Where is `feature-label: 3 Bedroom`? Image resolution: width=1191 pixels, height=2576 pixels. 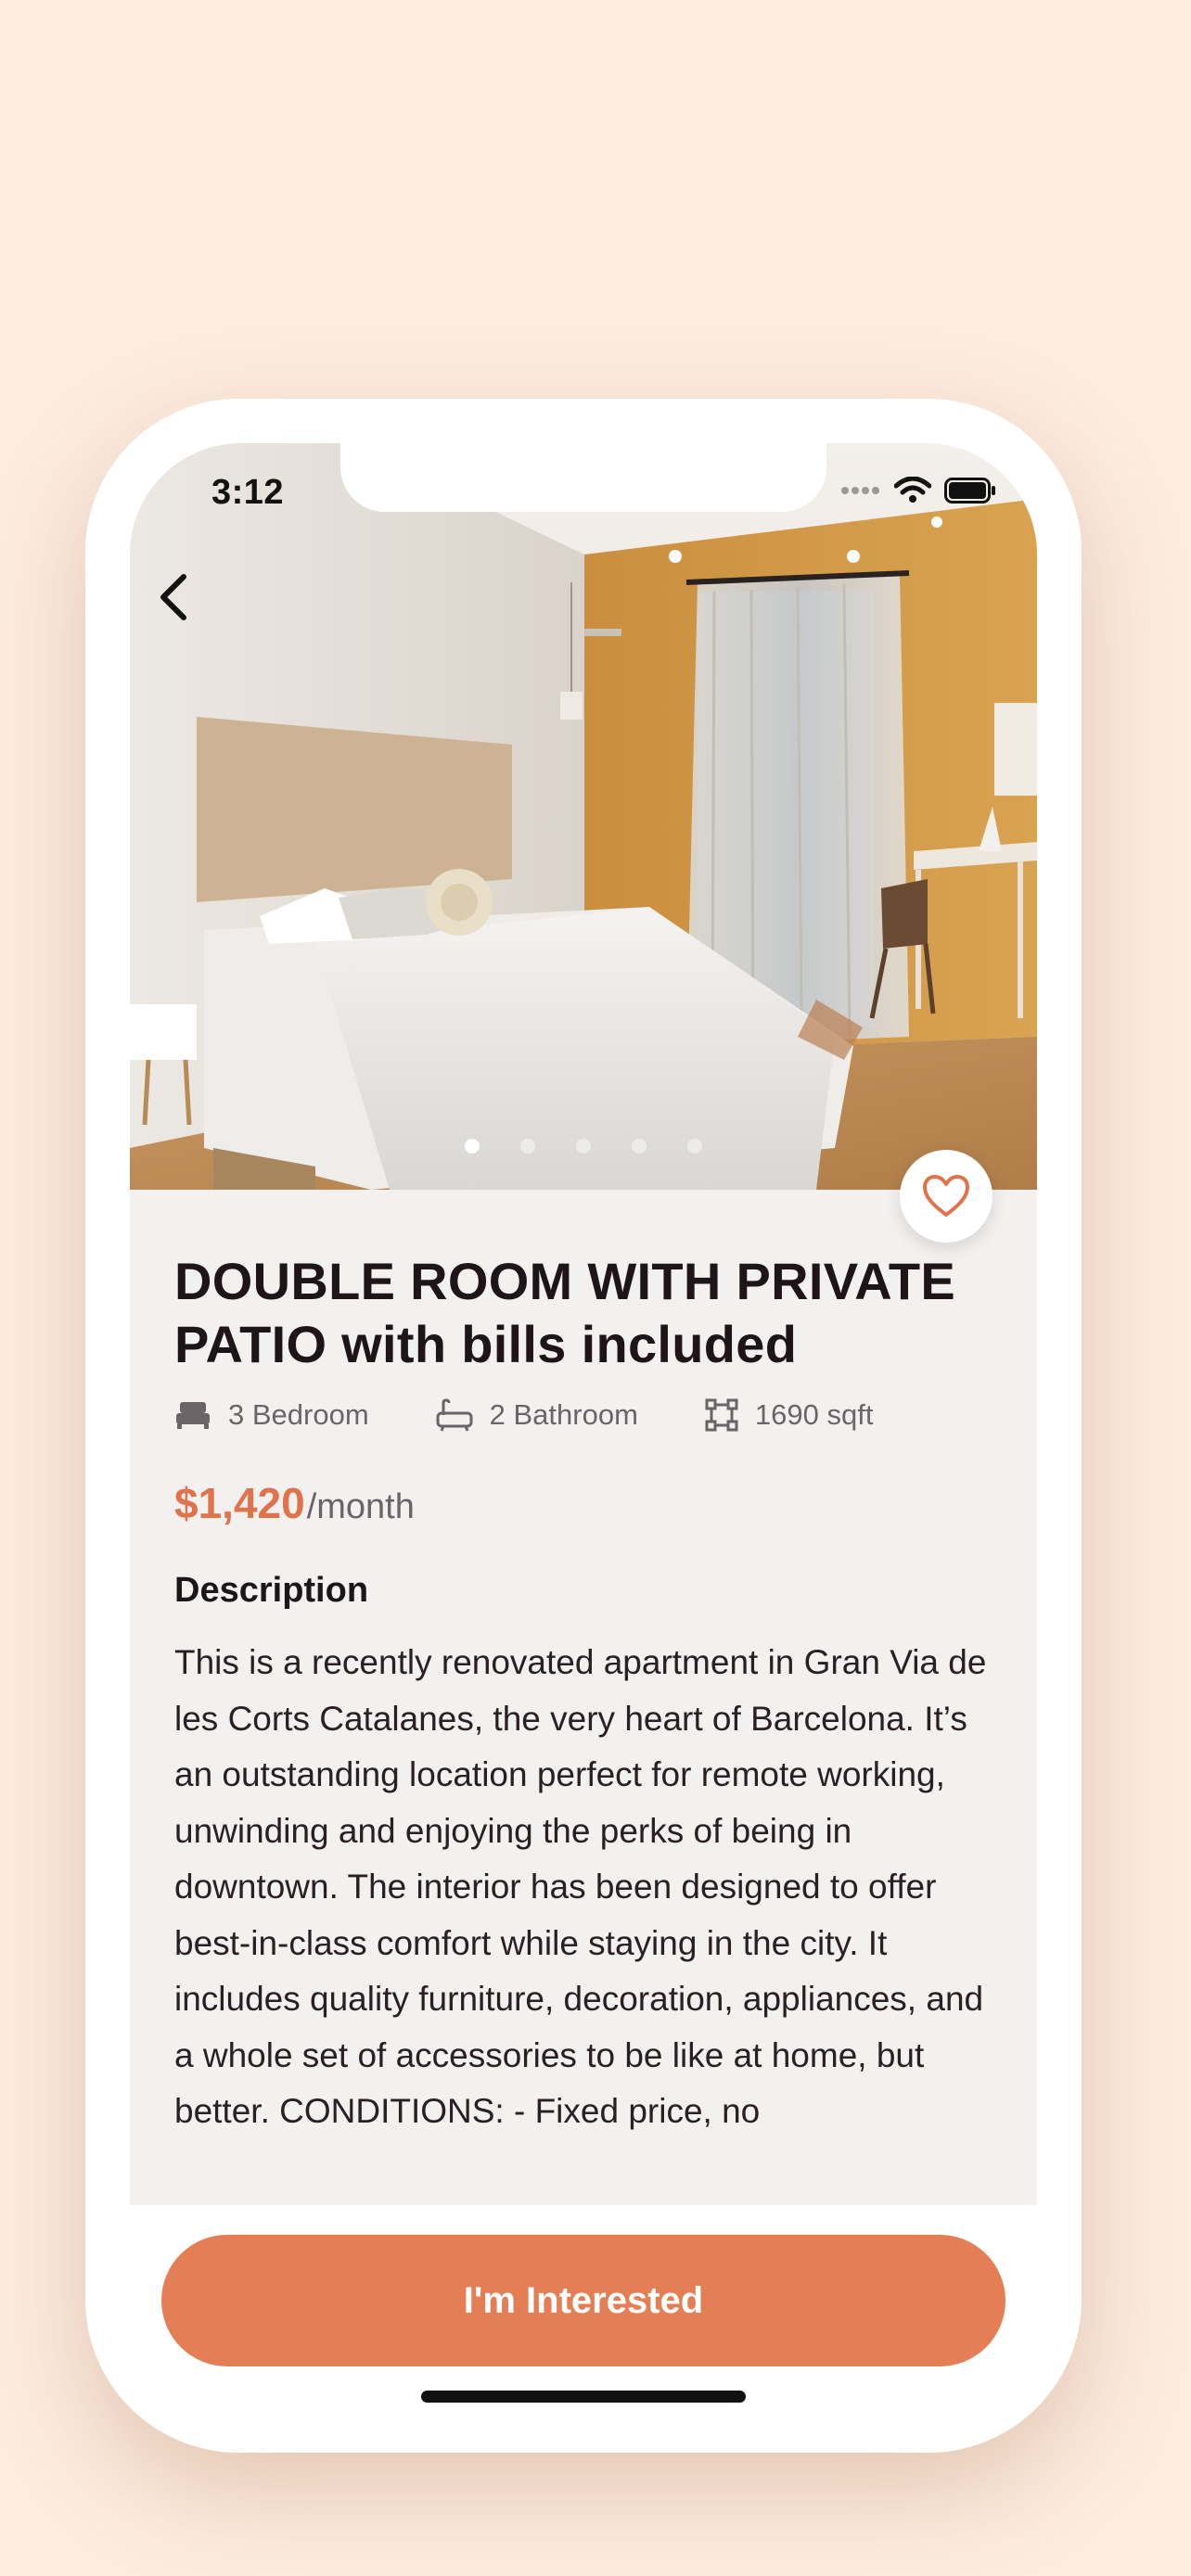 feature-label: 3 Bedroom is located at coordinates (298, 1414).